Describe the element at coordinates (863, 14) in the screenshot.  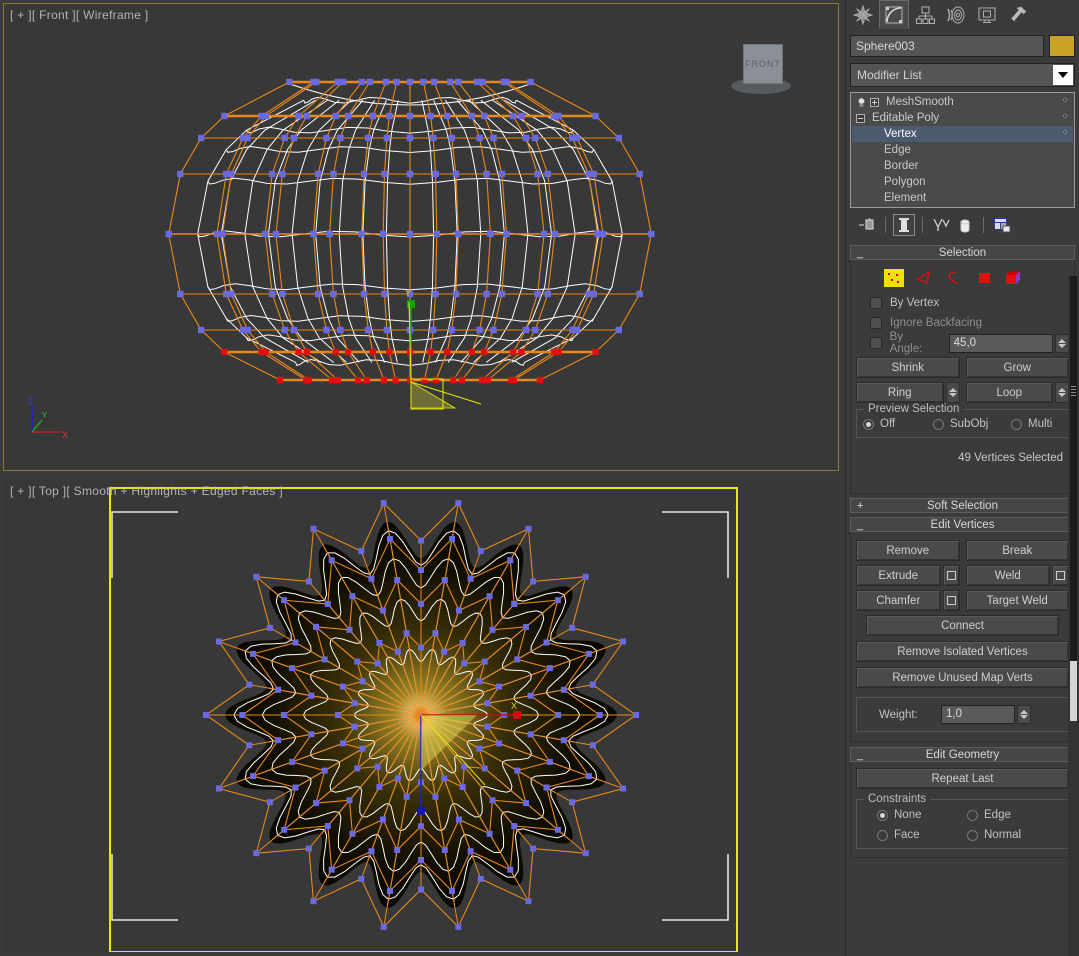
I see `create-tab` at that location.